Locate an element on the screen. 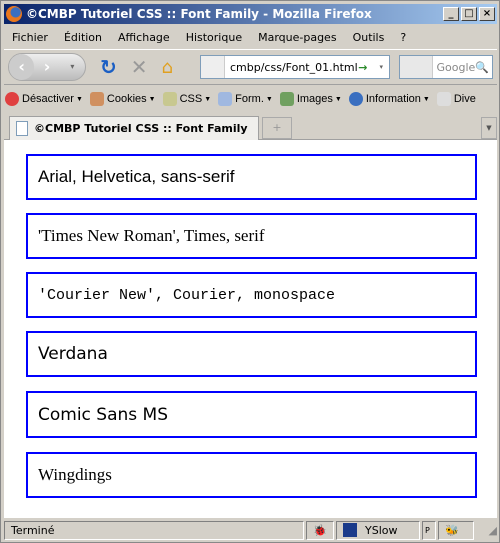 Image resolution: width=500 pixels, height=543 pixels. yslow-button: YSlow is located at coordinates (378, 530).